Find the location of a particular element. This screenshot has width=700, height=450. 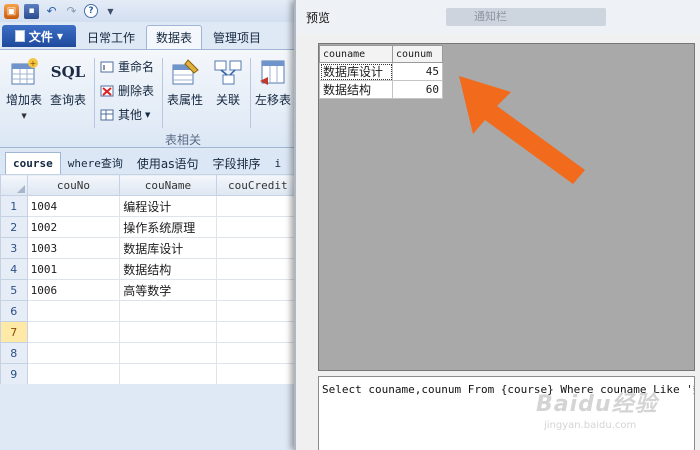

row-number: 1 is located at coordinates (14, 206).